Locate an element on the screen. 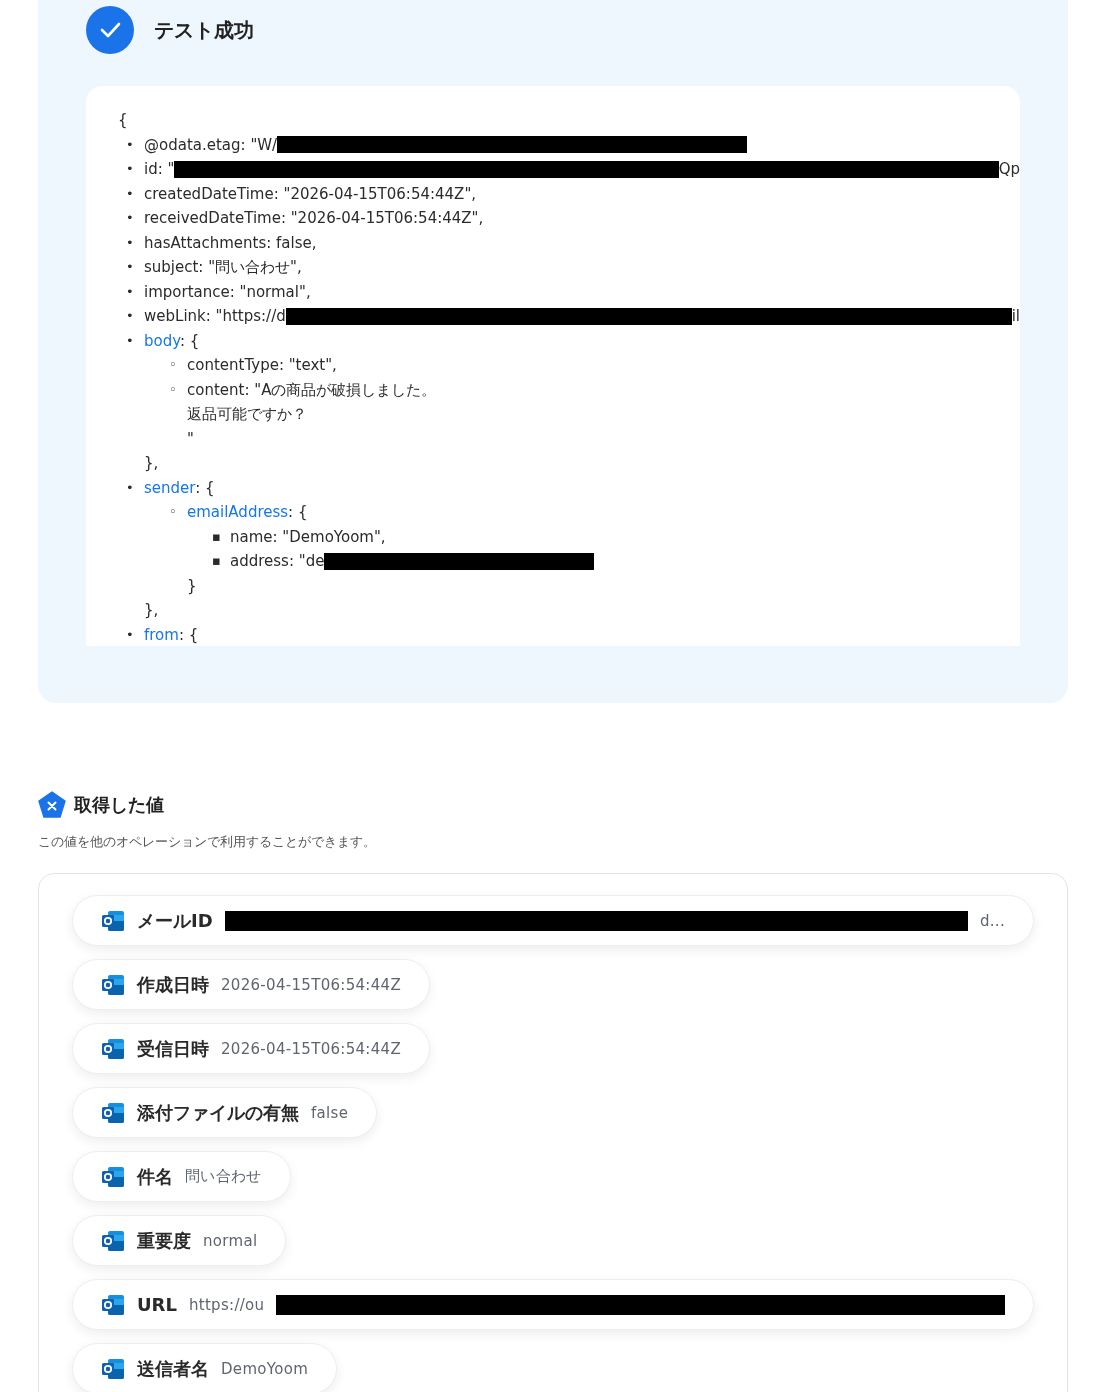 This screenshot has height=1392, width=1106. json-line-tail: il is located at coordinates (1015, 316).